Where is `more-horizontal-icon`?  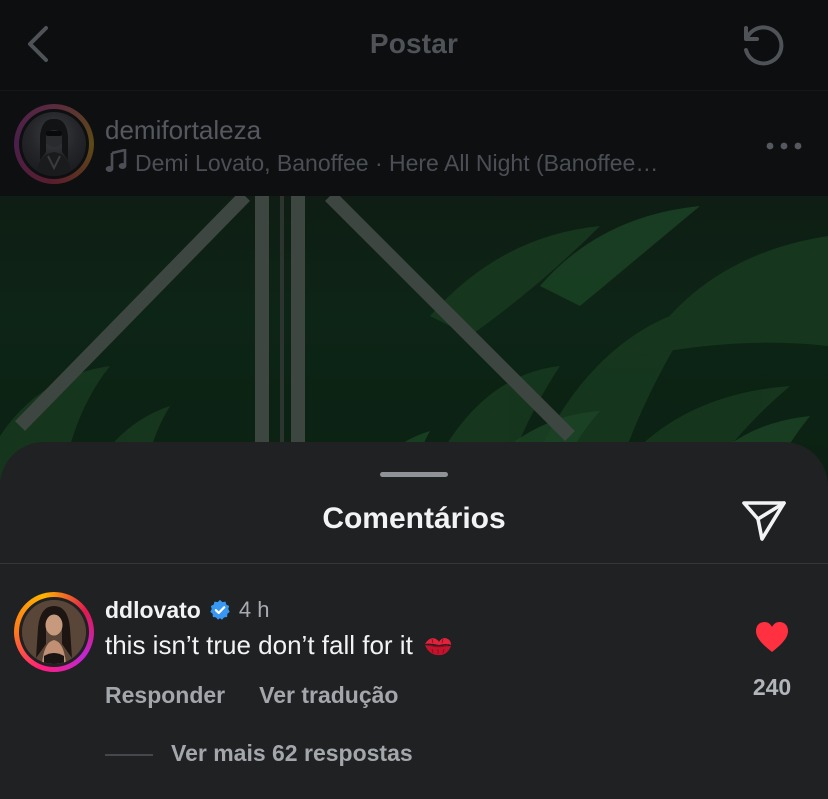 more-horizontal-icon is located at coordinates (784, 146).